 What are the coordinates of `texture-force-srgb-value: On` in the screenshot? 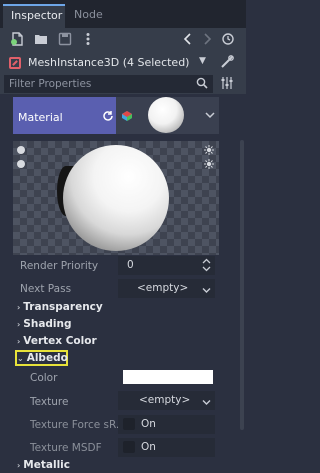 It's located at (148, 424).